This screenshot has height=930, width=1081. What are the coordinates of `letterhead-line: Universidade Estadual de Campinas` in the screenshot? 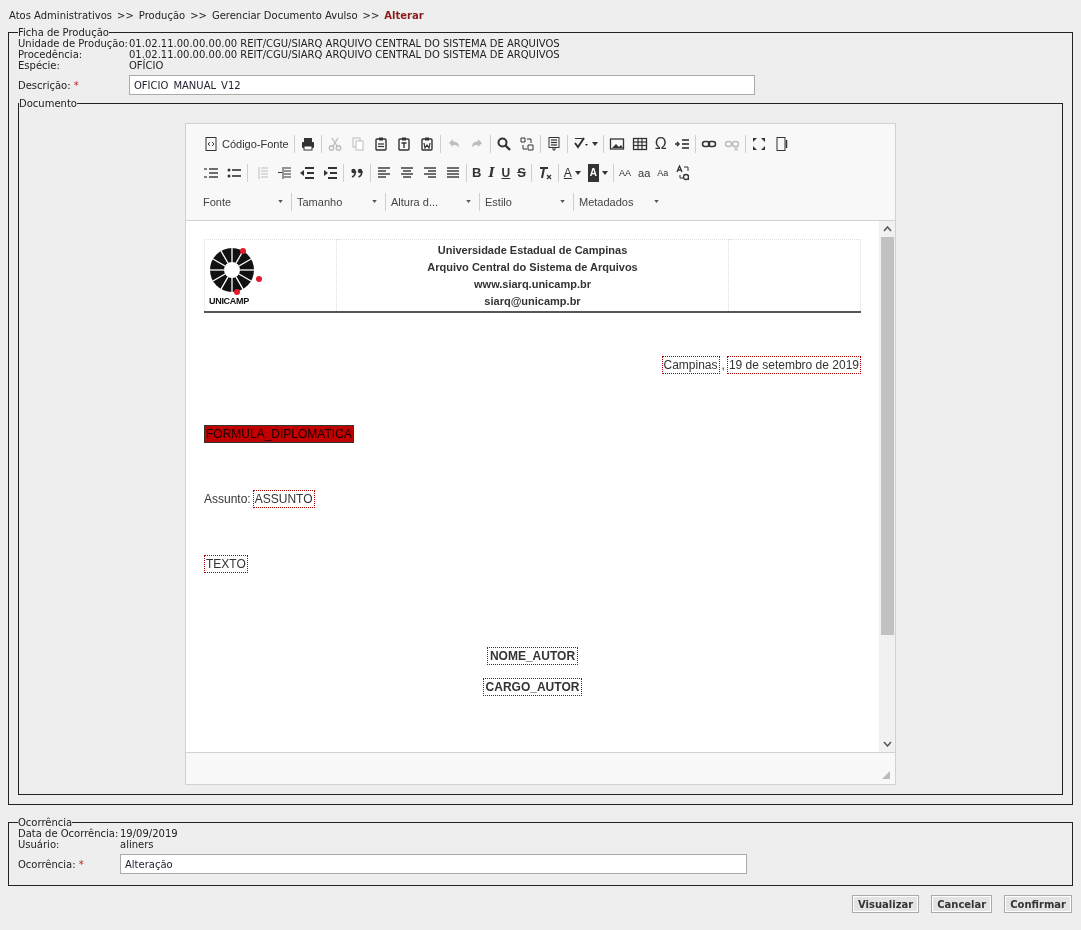 It's located at (532, 250).